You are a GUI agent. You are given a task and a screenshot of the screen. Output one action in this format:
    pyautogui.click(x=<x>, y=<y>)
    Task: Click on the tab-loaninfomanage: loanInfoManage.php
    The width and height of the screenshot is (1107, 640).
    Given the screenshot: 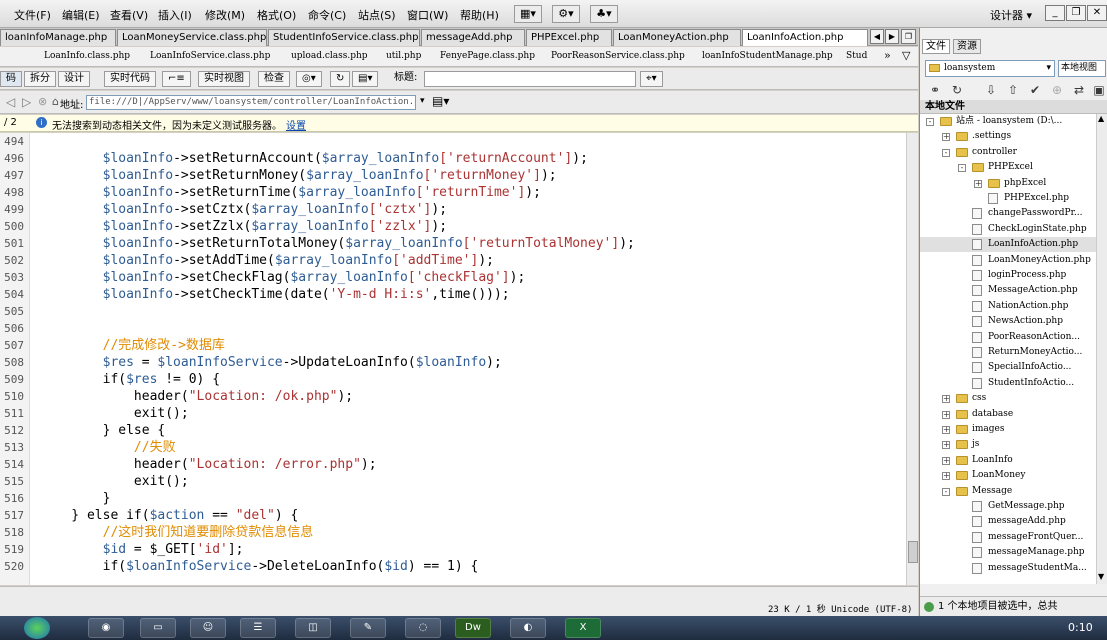 What is the action you would take?
    pyautogui.click(x=58, y=37)
    